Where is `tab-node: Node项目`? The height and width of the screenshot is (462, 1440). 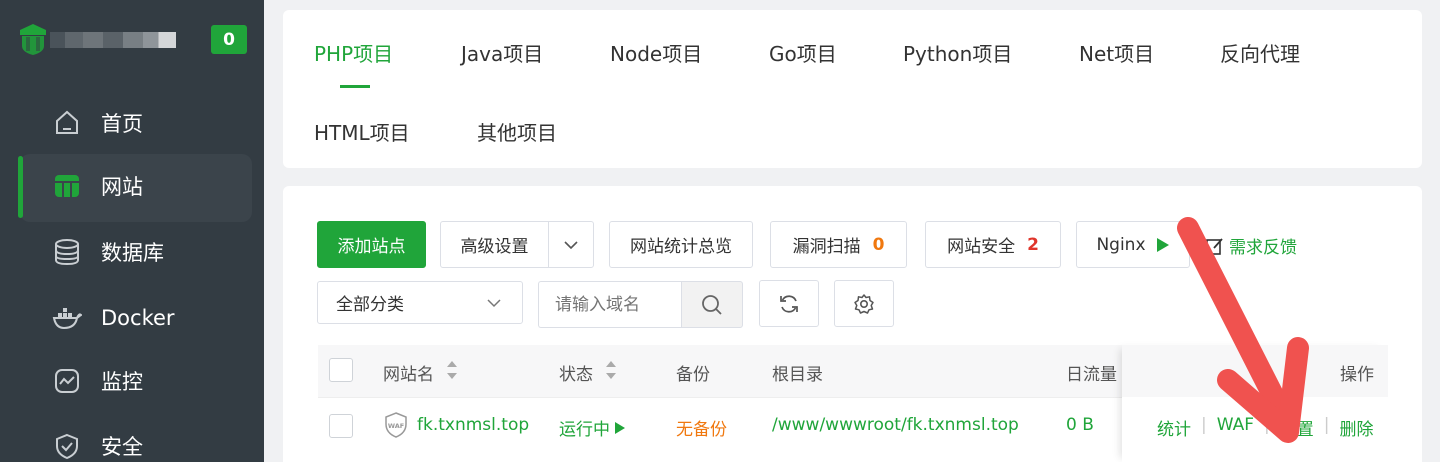
tab-node: Node项目 is located at coordinates (656, 52).